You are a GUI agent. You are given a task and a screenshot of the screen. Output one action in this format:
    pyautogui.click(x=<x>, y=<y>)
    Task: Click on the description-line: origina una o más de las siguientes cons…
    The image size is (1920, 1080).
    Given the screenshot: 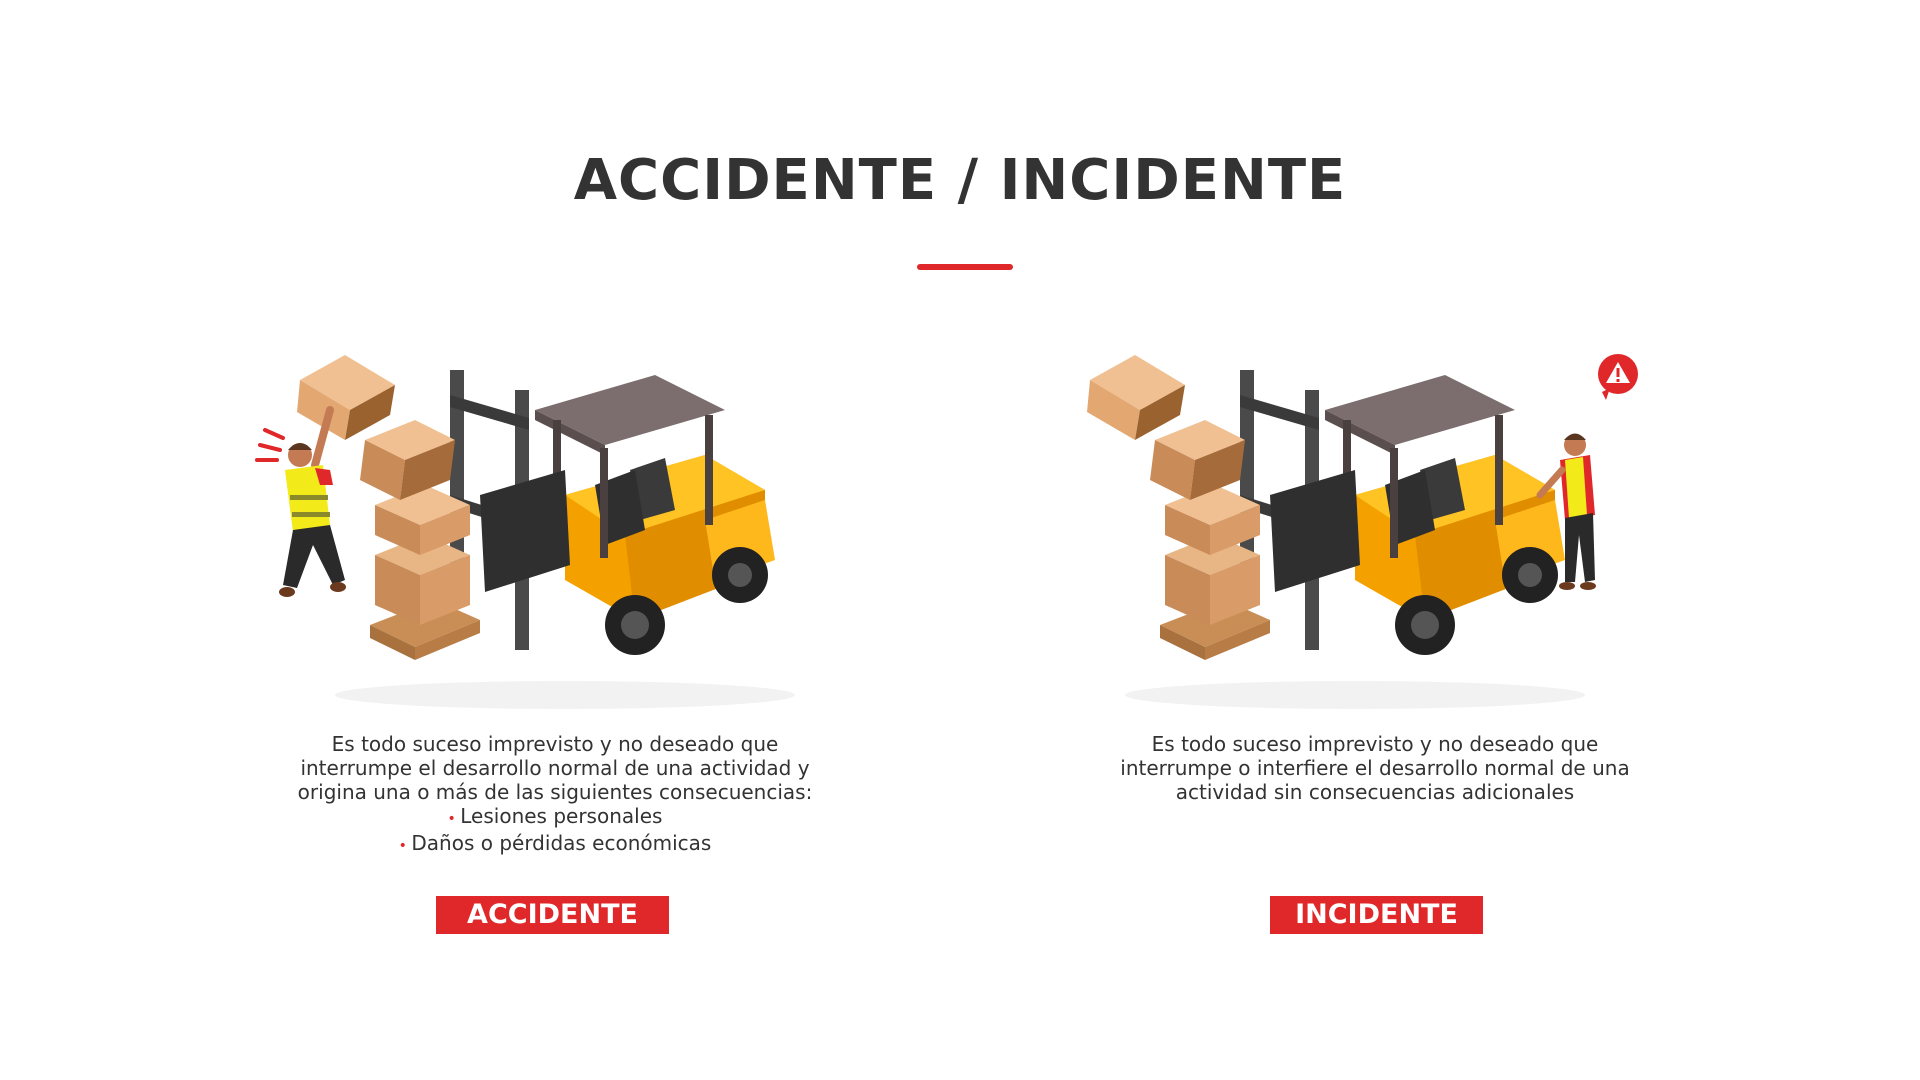 What is the action you would take?
    pyautogui.click(x=555, y=792)
    